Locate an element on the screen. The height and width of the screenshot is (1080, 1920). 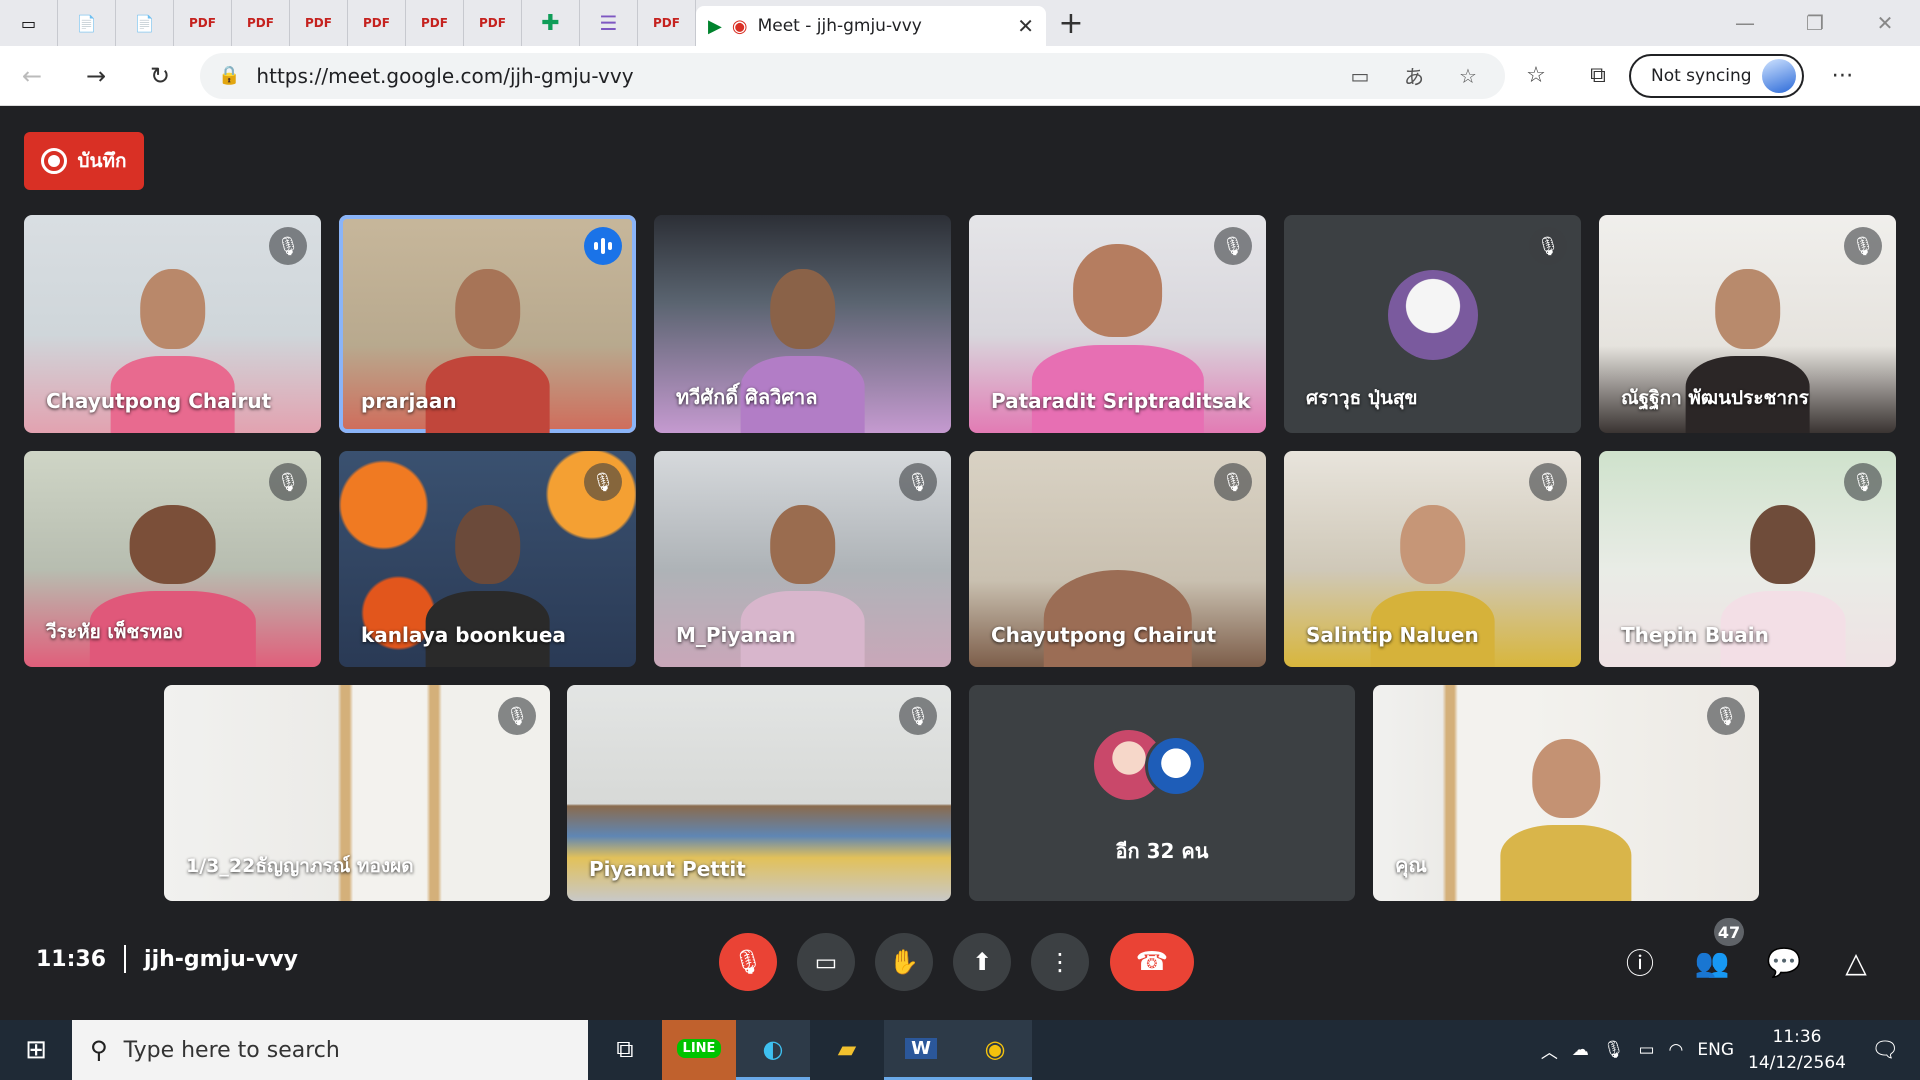
chrome-icon: ◉ is located at coordinates (995, 1048).